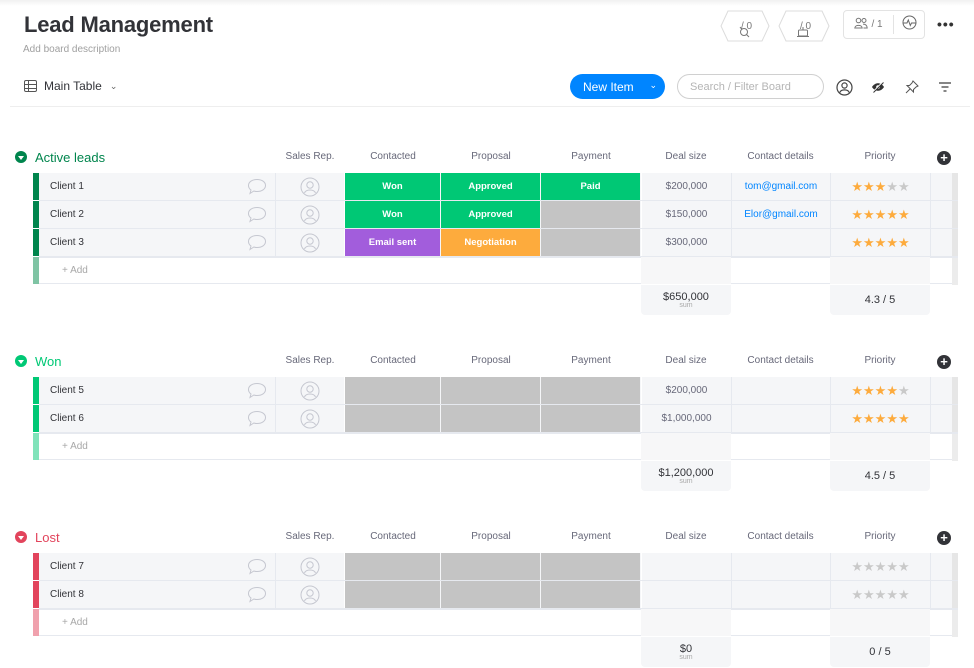 This screenshot has height=668, width=974. What do you see at coordinates (47, 537) in the screenshot?
I see `group-title: Lost` at bounding box center [47, 537].